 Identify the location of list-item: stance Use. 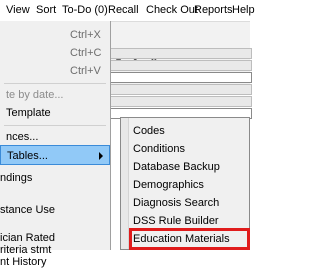
(28, 210).